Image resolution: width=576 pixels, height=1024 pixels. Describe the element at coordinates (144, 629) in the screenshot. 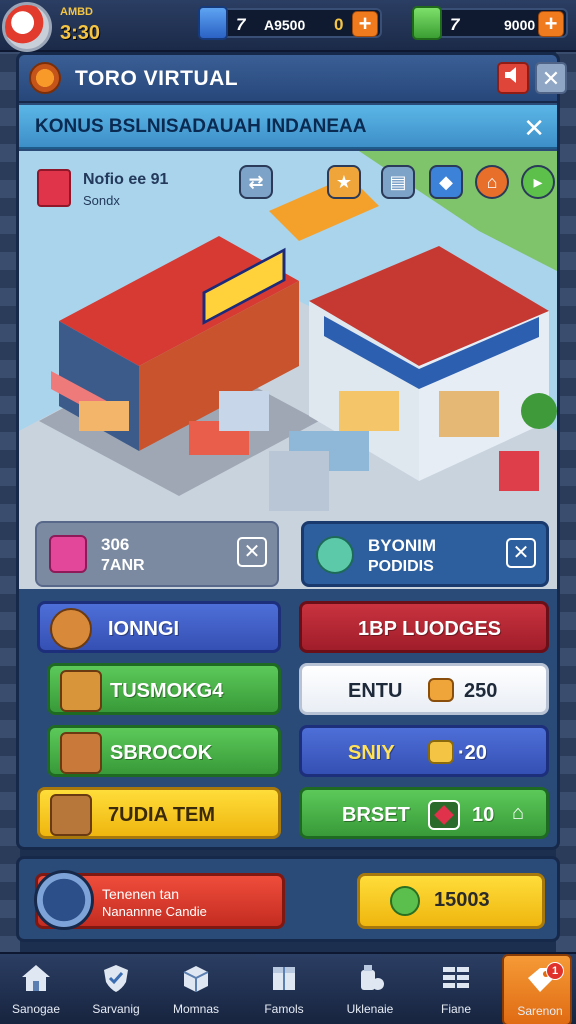

I see `action-1-label: IONNGI` at that location.